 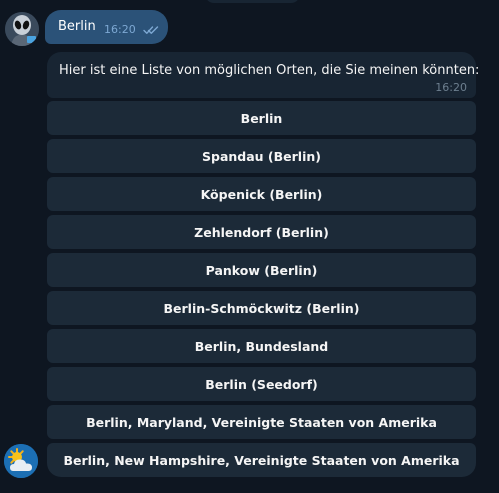 I want to click on location-button-bundesland: Berlin, Bundesland, so click(x=261, y=346).